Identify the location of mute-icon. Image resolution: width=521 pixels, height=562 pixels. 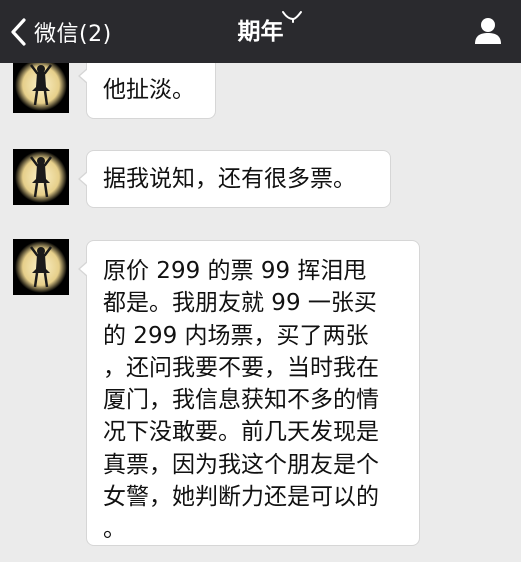
(292, 17).